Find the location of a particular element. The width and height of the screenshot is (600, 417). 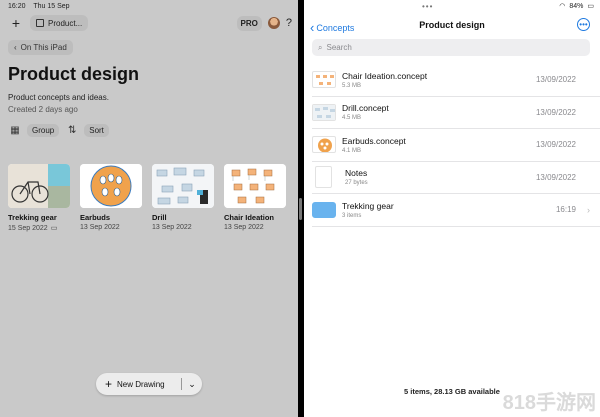

file-name: Notes is located at coordinates (356, 173).